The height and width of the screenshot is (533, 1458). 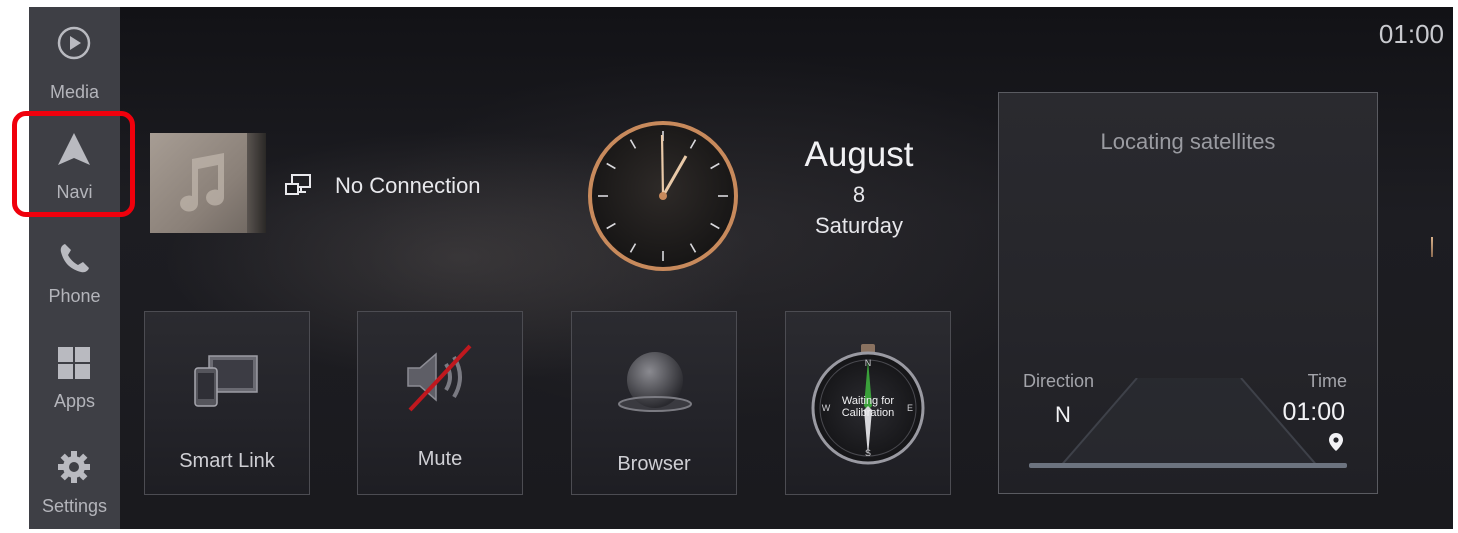 What do you see at coordinates (1313, 412) in the screenshot?
I see `time-value: 01:00` at bounding box center [1313, 412].